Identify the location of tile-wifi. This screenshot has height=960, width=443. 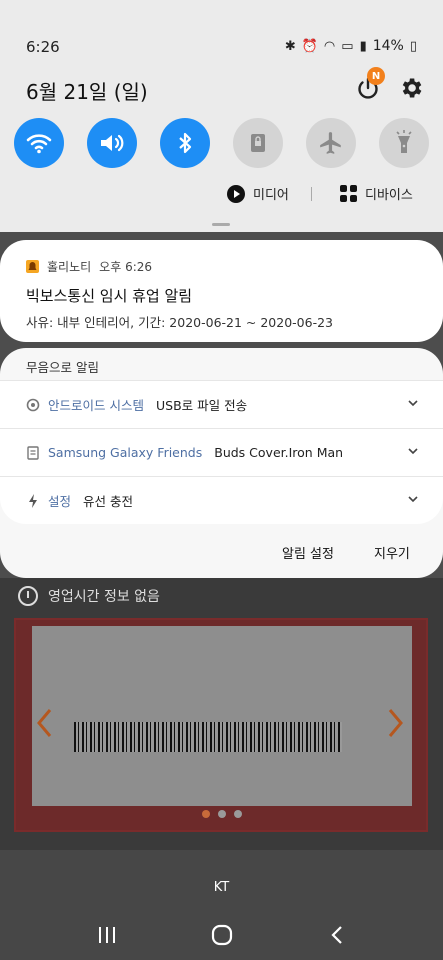
(39, 143).